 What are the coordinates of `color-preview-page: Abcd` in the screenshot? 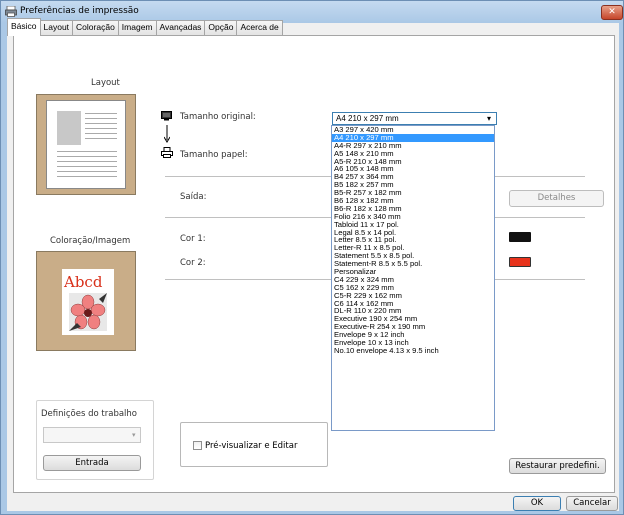 It's located at (88, 302).